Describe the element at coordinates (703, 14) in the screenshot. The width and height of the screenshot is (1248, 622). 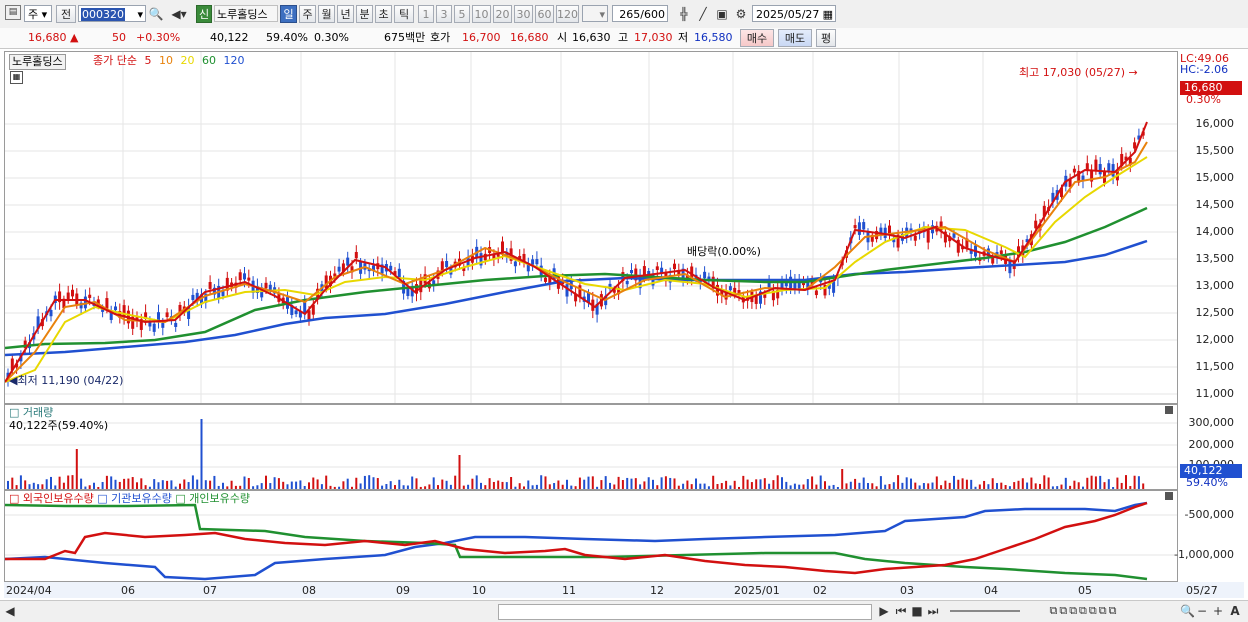
I see `indicator-icon: ╱` at that location.